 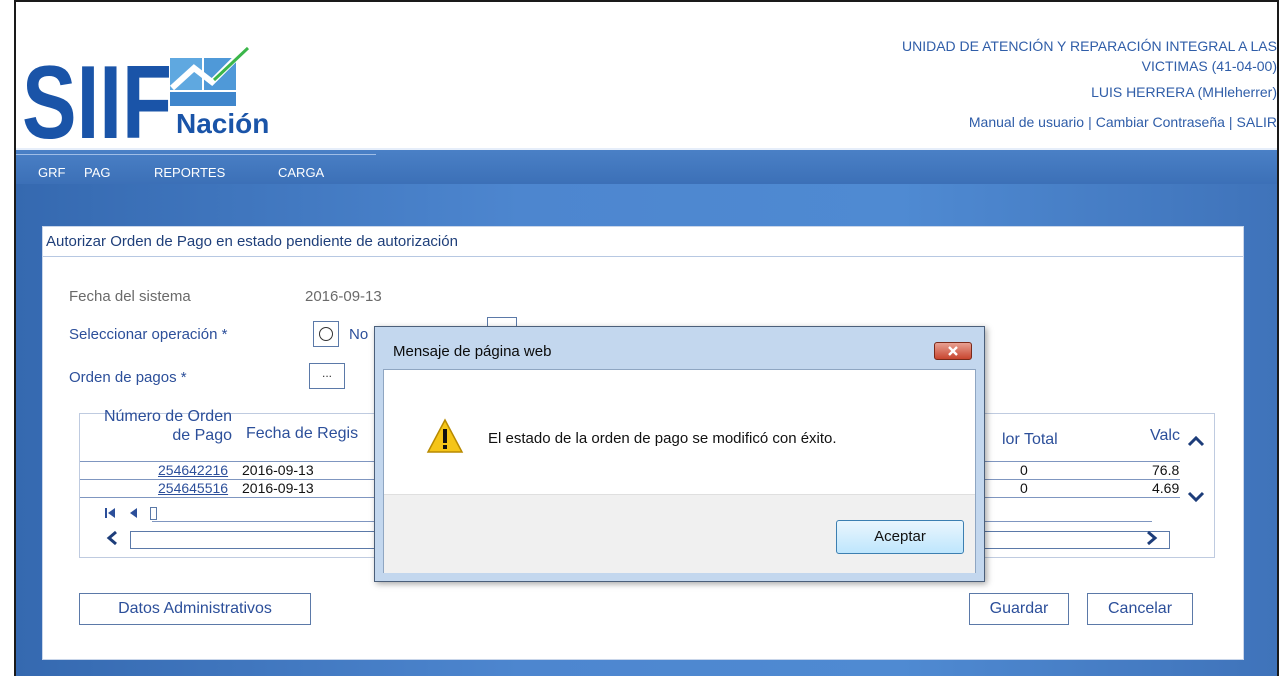 I want to click on pager-prev-icon, so click(x=134, y=515).